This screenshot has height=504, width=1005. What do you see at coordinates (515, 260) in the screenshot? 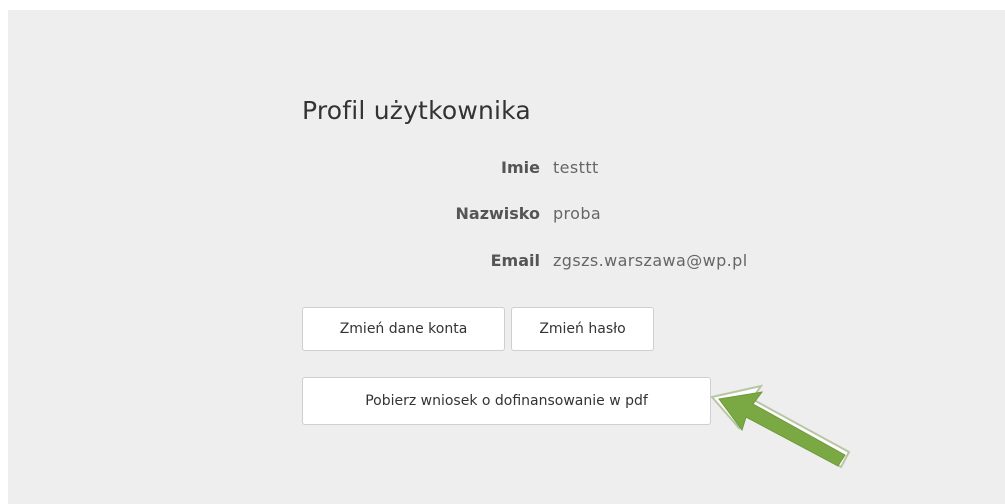
I see `email-label: Email` at bounding box center [515, 260].